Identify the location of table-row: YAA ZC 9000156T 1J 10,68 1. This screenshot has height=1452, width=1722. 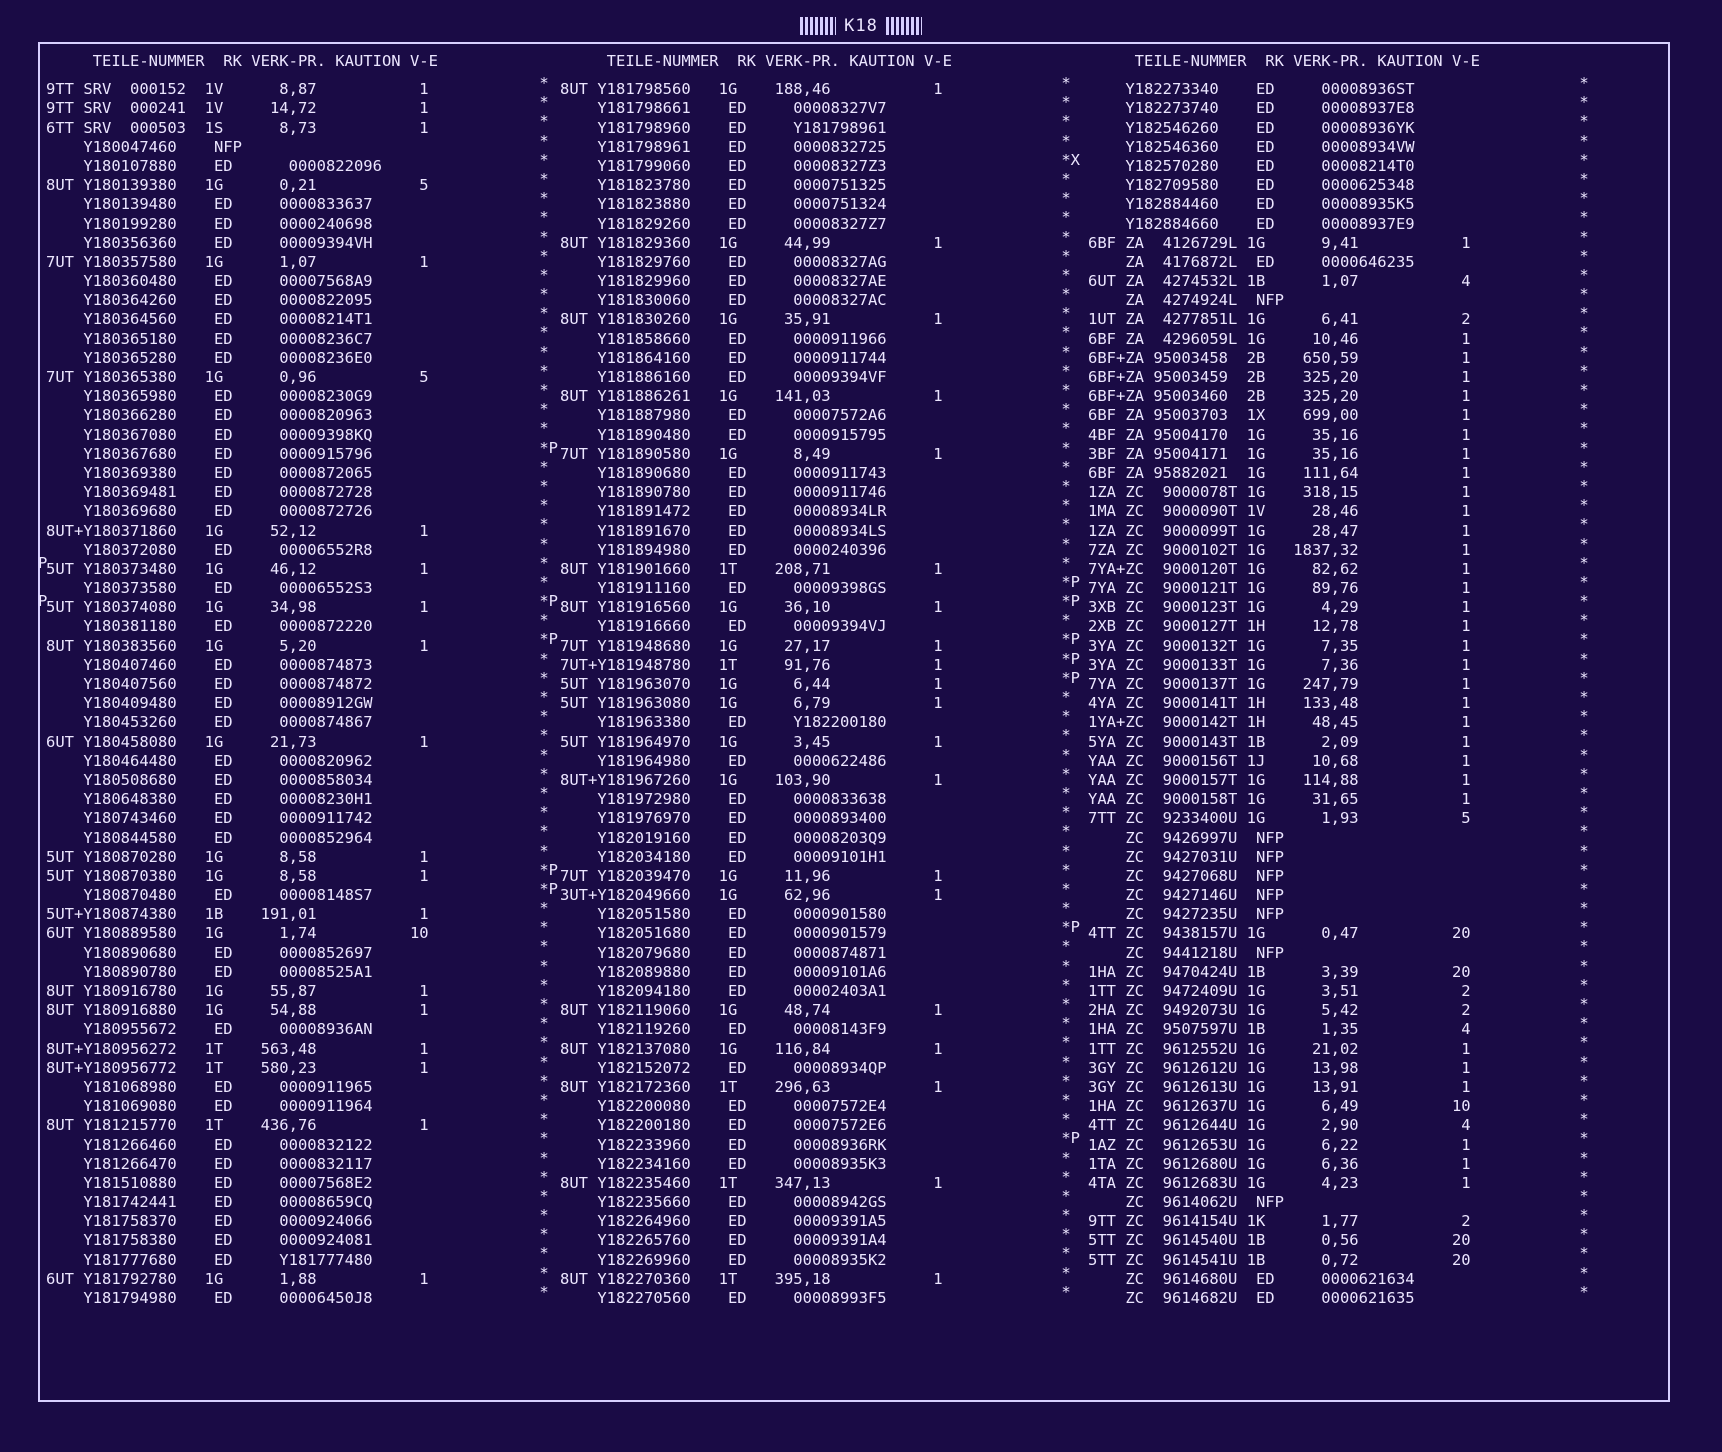
(1279, 760).